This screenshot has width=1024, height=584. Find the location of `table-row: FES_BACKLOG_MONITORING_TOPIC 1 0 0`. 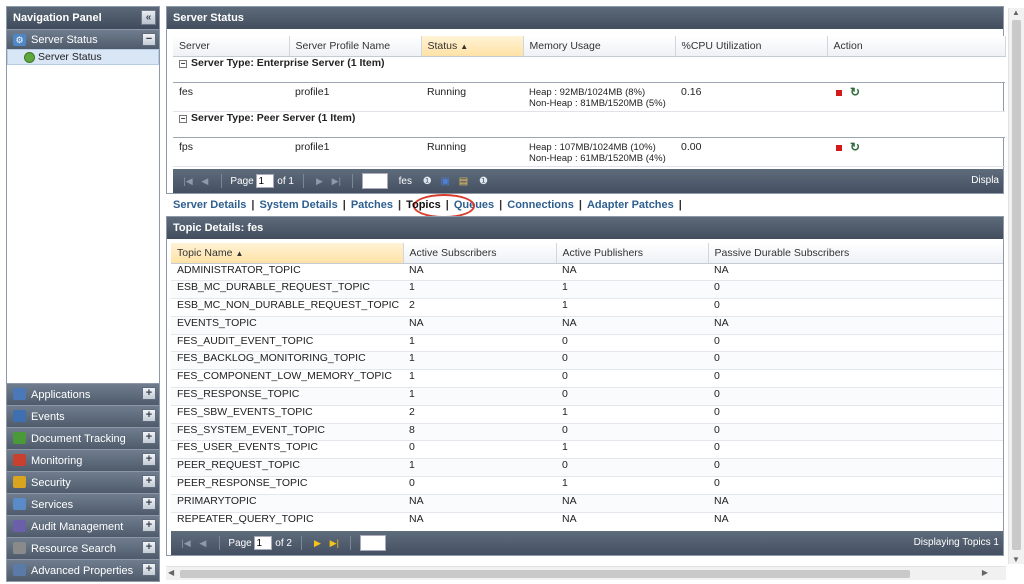

table-row: FES_BACKLOG_MONITORING_TOPIC 1 0 0 is located at coordinates (587, 361).